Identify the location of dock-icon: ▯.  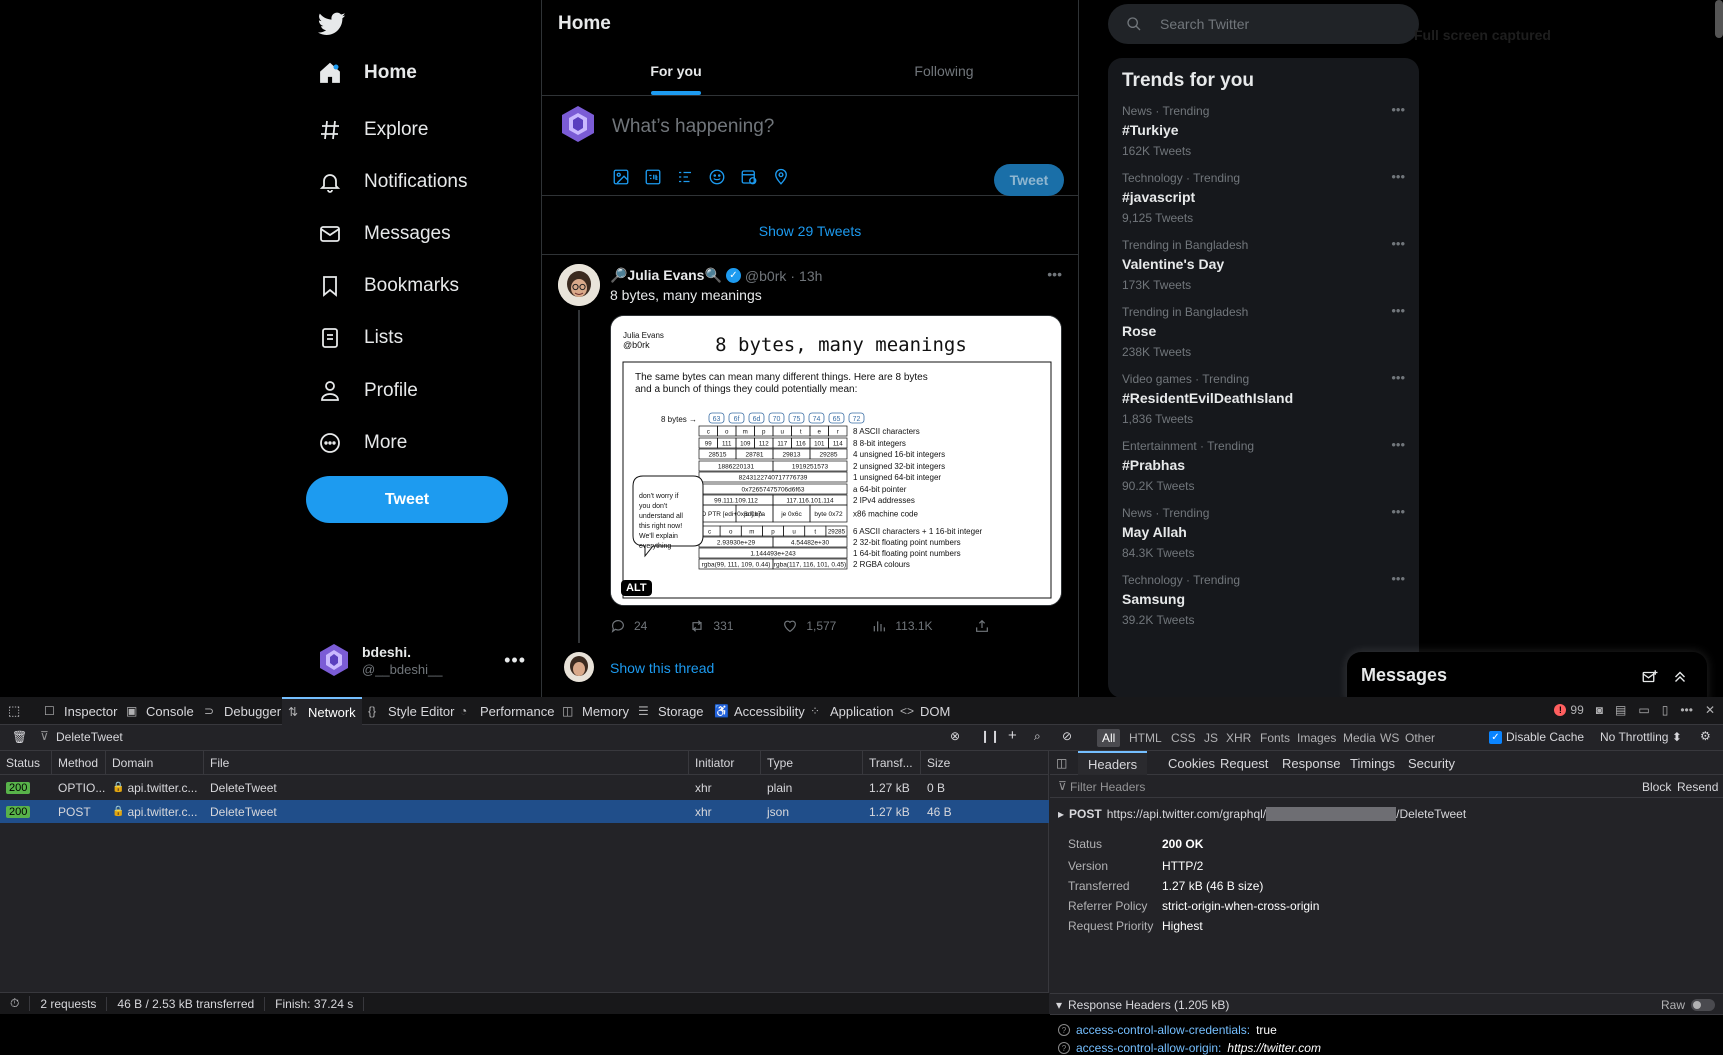
(1665, 710).